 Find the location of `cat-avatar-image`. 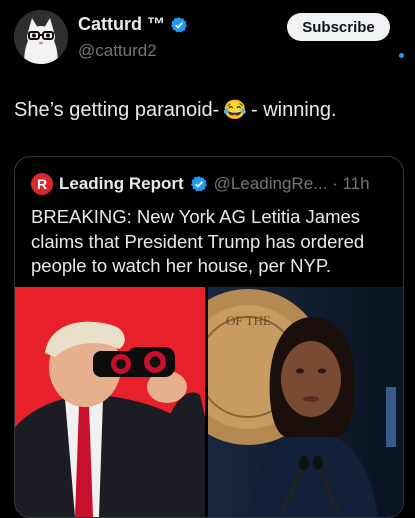

cat-avatar-image is located at coordinates (41, 37).